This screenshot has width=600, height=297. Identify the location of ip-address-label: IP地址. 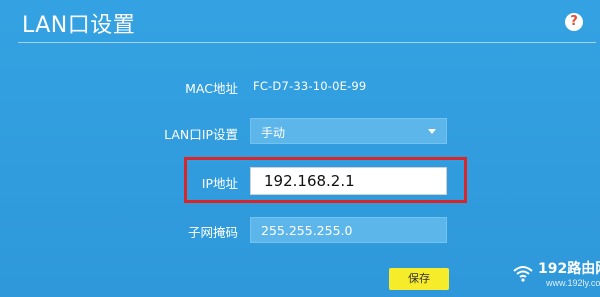
(219, 183).